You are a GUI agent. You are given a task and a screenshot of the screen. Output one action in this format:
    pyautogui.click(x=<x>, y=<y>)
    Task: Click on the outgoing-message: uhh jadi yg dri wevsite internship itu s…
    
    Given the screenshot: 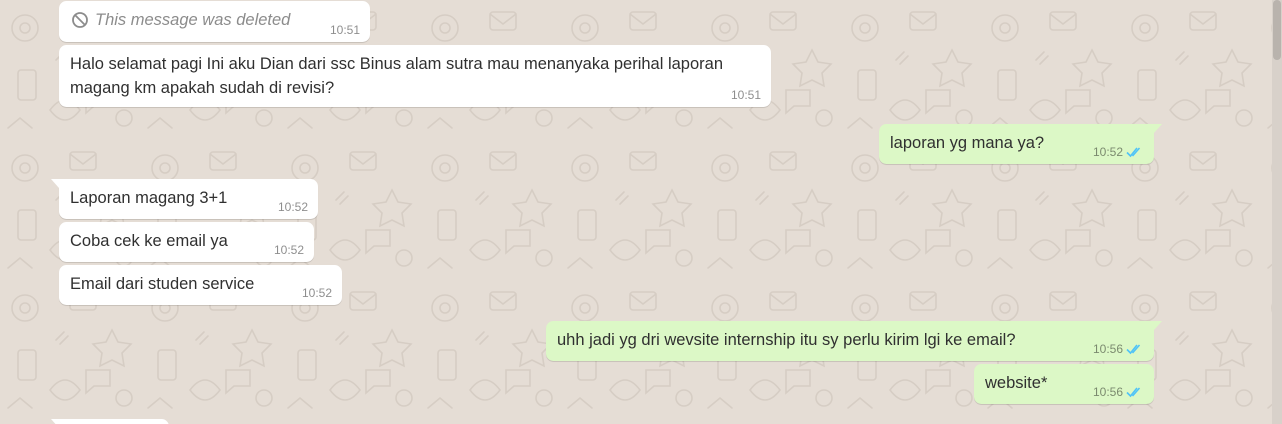 What is the action you would take?
    pyautogui.click(x=854, y=341)
    